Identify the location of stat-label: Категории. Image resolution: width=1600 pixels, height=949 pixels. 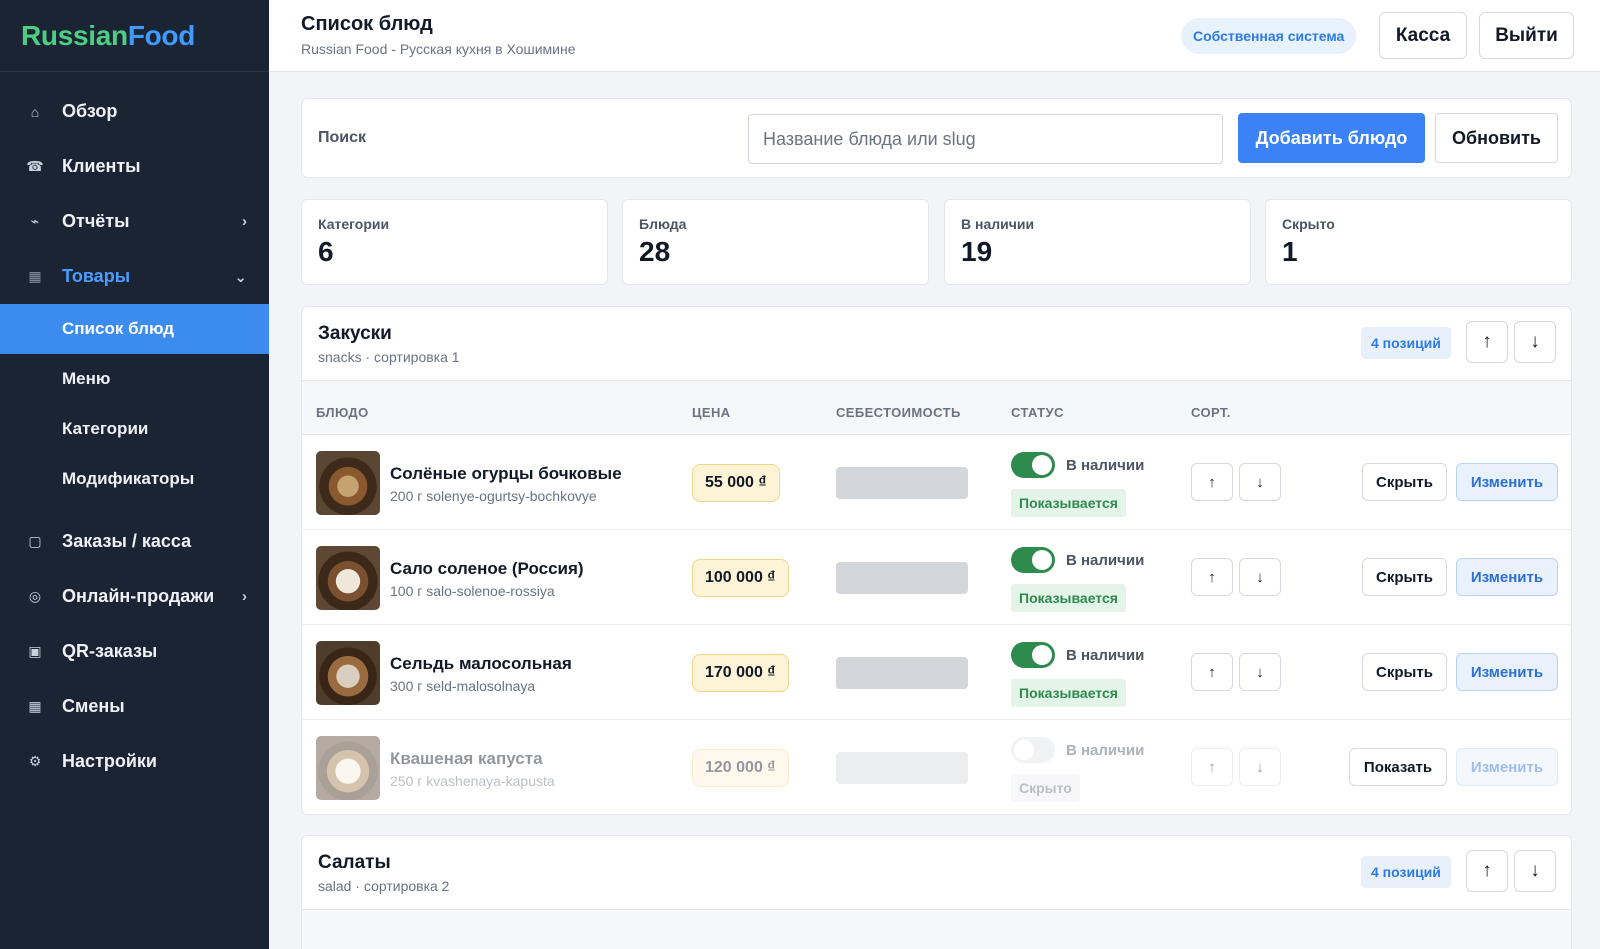
(354, 224).